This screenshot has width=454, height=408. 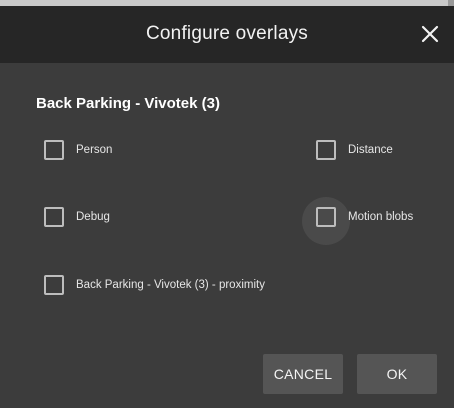 I want to click on close-button, so click(x=430, y=34).